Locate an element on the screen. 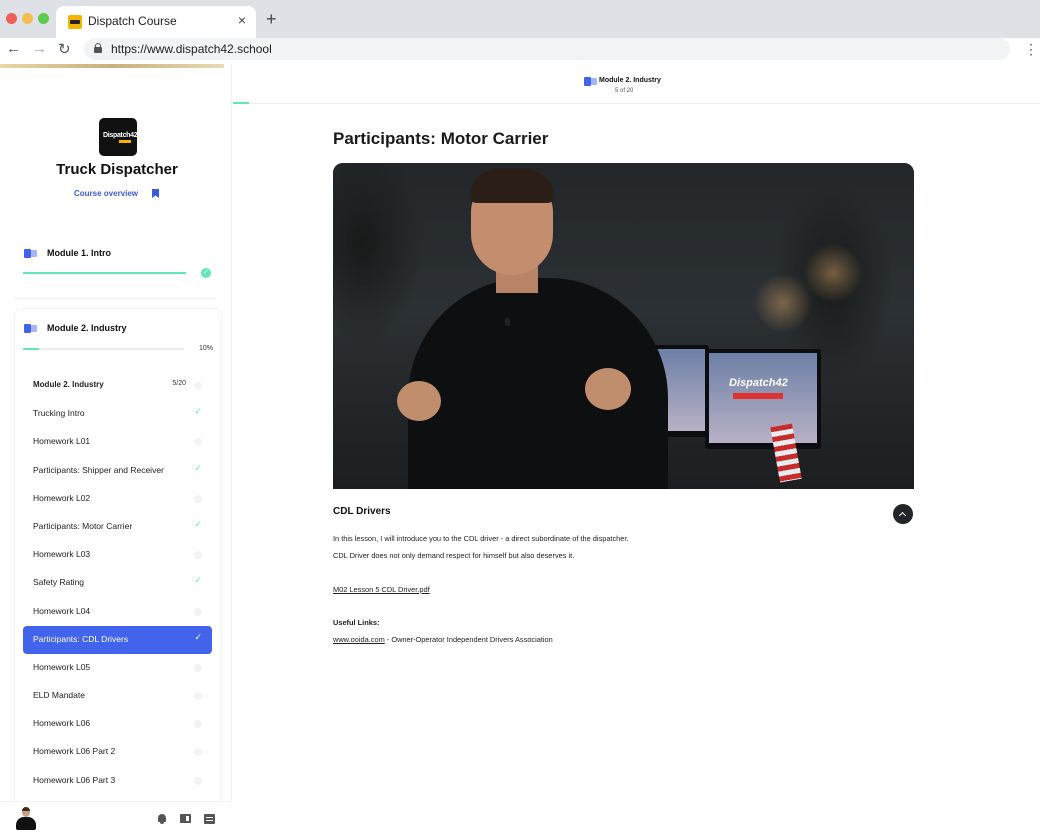  lesson-item: Homework L01 is located at coordinates (117, 442).